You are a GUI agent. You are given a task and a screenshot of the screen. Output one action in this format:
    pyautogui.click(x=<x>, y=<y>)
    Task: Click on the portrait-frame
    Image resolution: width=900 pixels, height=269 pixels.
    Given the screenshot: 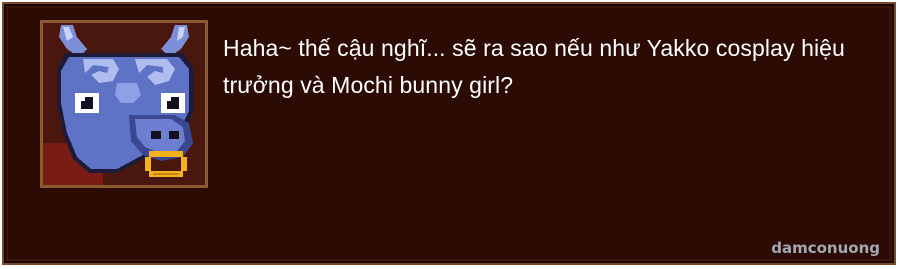 What is the action you would take?
    pyautogui.click(x=124, y=104)
    